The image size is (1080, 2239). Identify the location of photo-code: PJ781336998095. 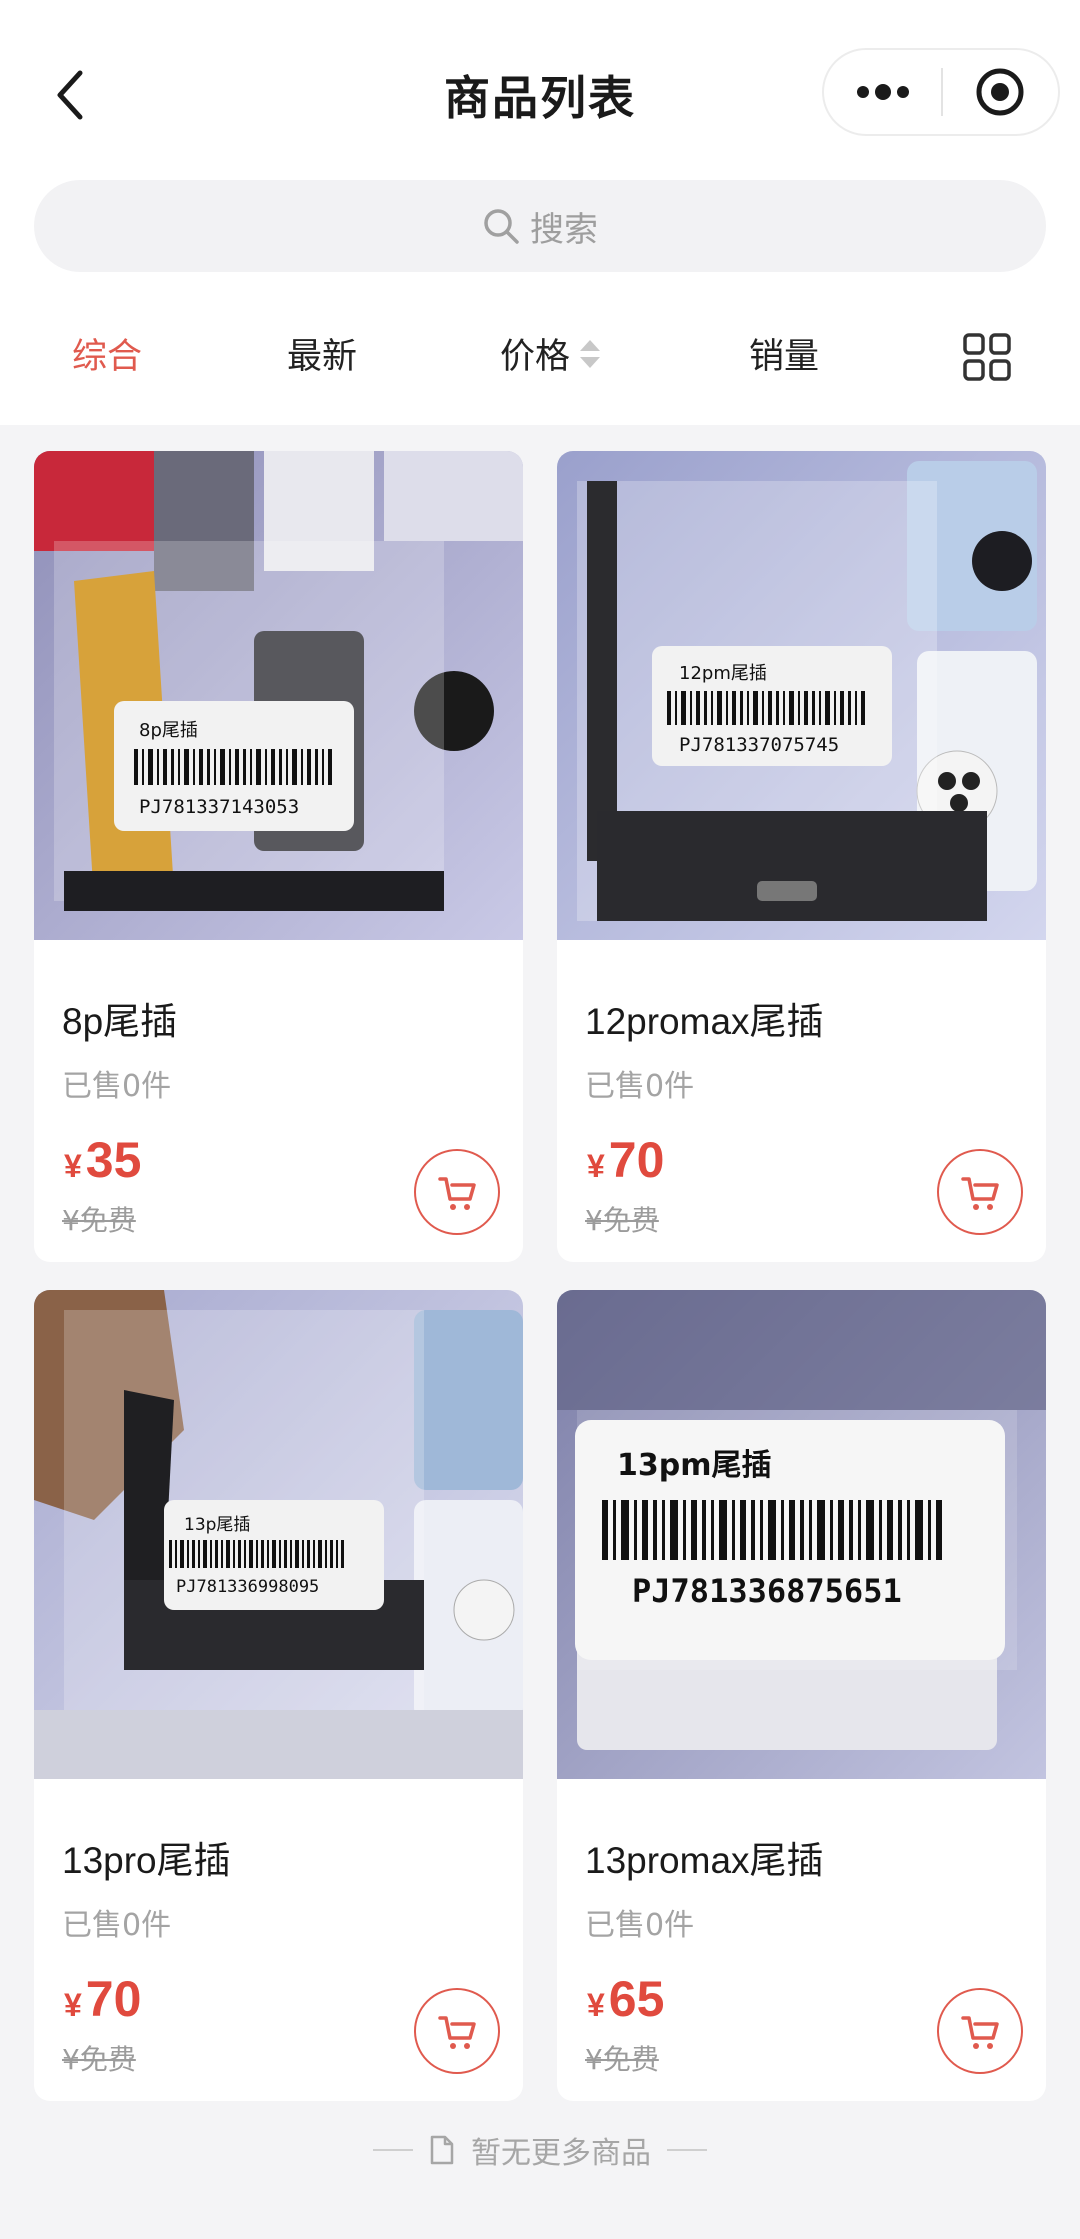
(247, 1587).